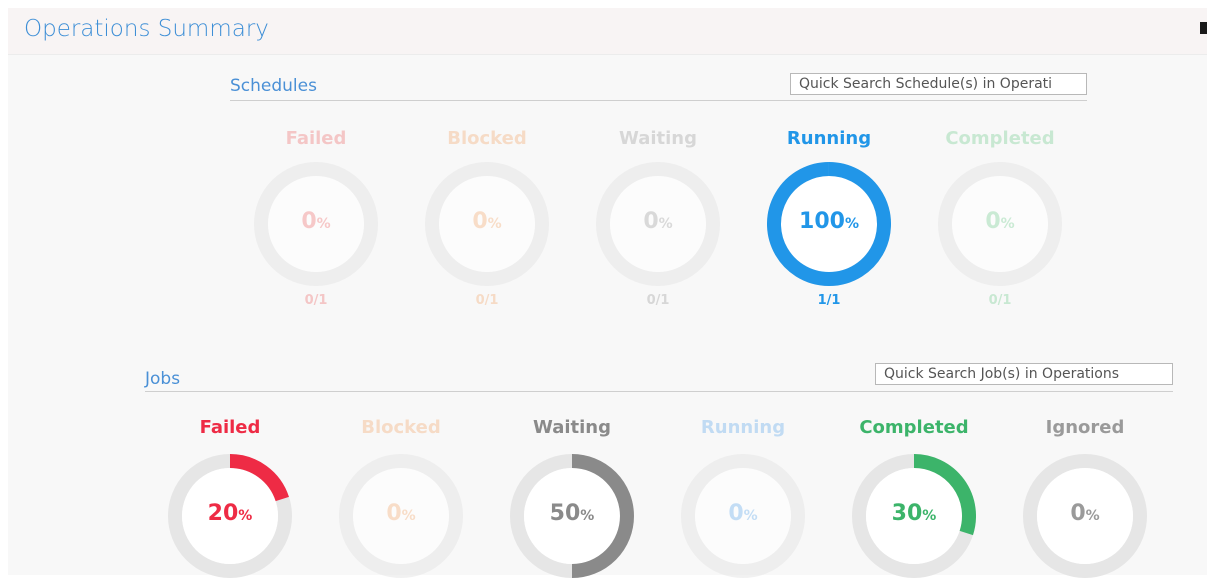  I want to click on schedules-running-donut: 100%, so click(829, 224).